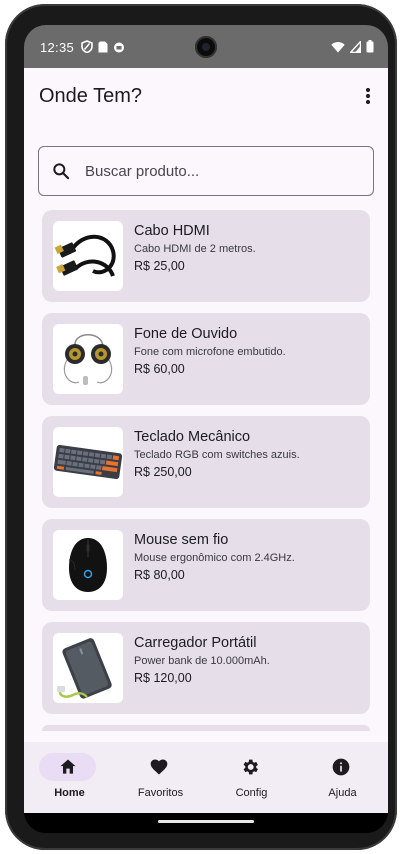  I want to click on sim-card-icon, so click(103, 46).